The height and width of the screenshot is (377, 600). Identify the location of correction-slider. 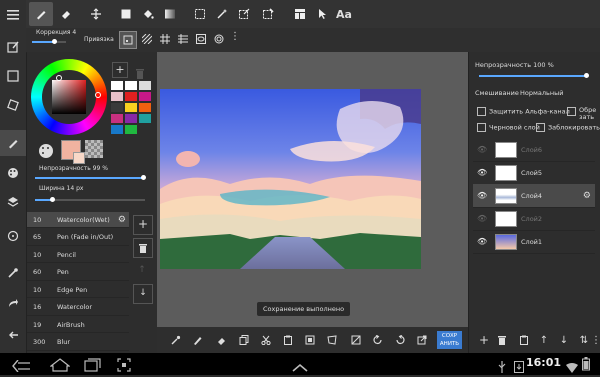
(49, 41).